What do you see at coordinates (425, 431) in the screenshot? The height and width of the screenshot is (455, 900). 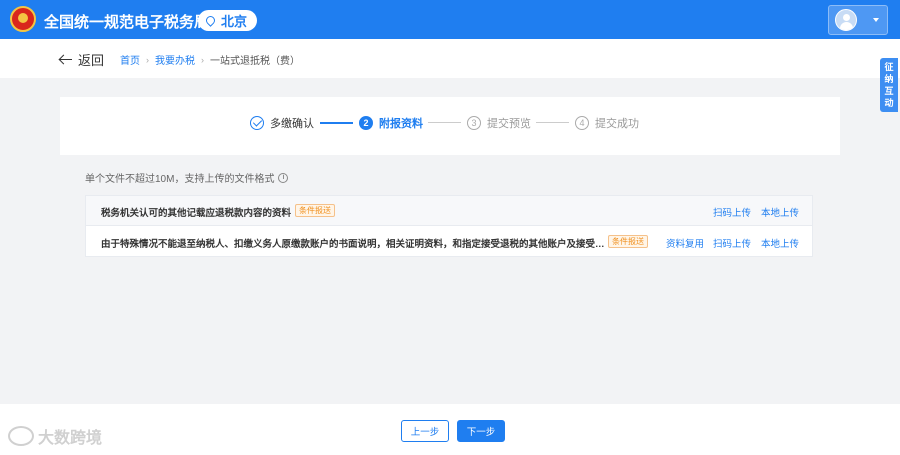 I see `previous-step-button: 上一步` at bounding box center [425, 431].